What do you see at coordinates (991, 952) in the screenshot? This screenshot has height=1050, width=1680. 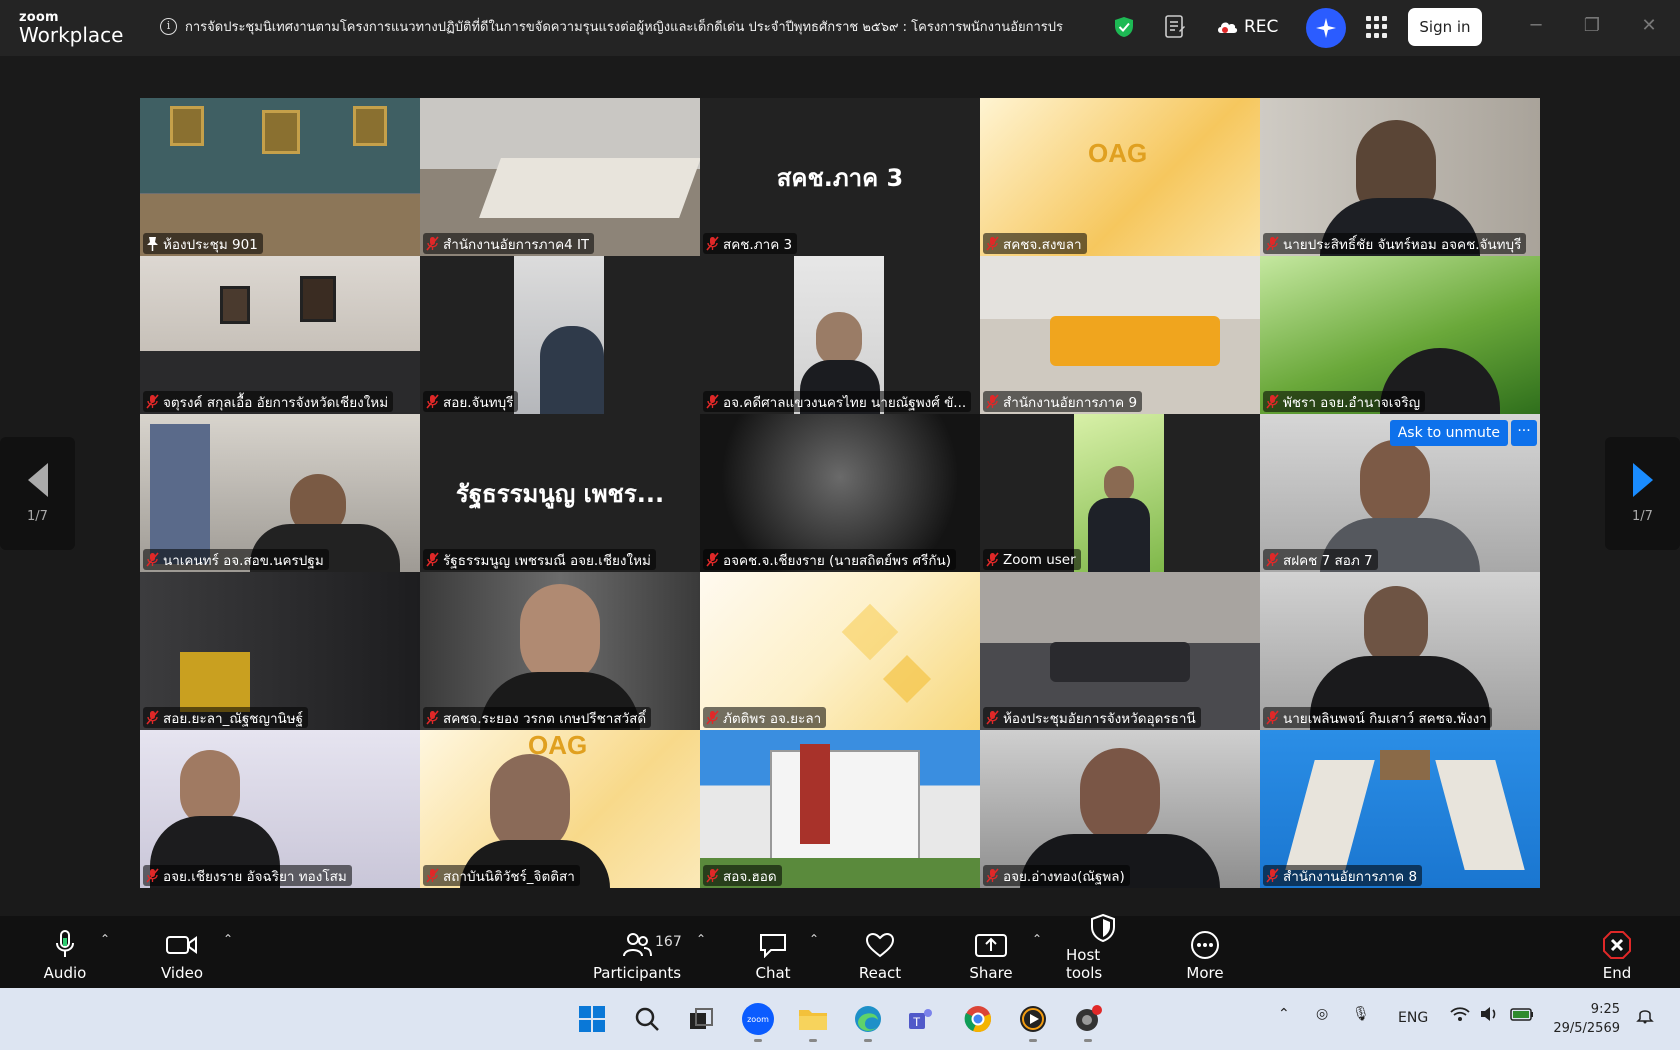 I see `share-button: Share` at bounding box center [991, 952].